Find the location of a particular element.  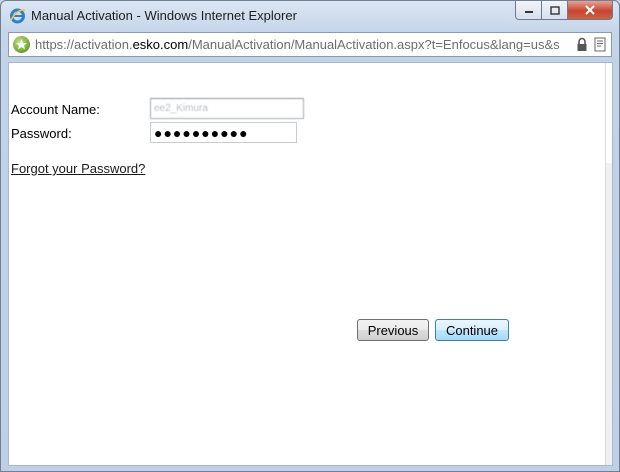

close-icon is located at coordinates (590, 10).